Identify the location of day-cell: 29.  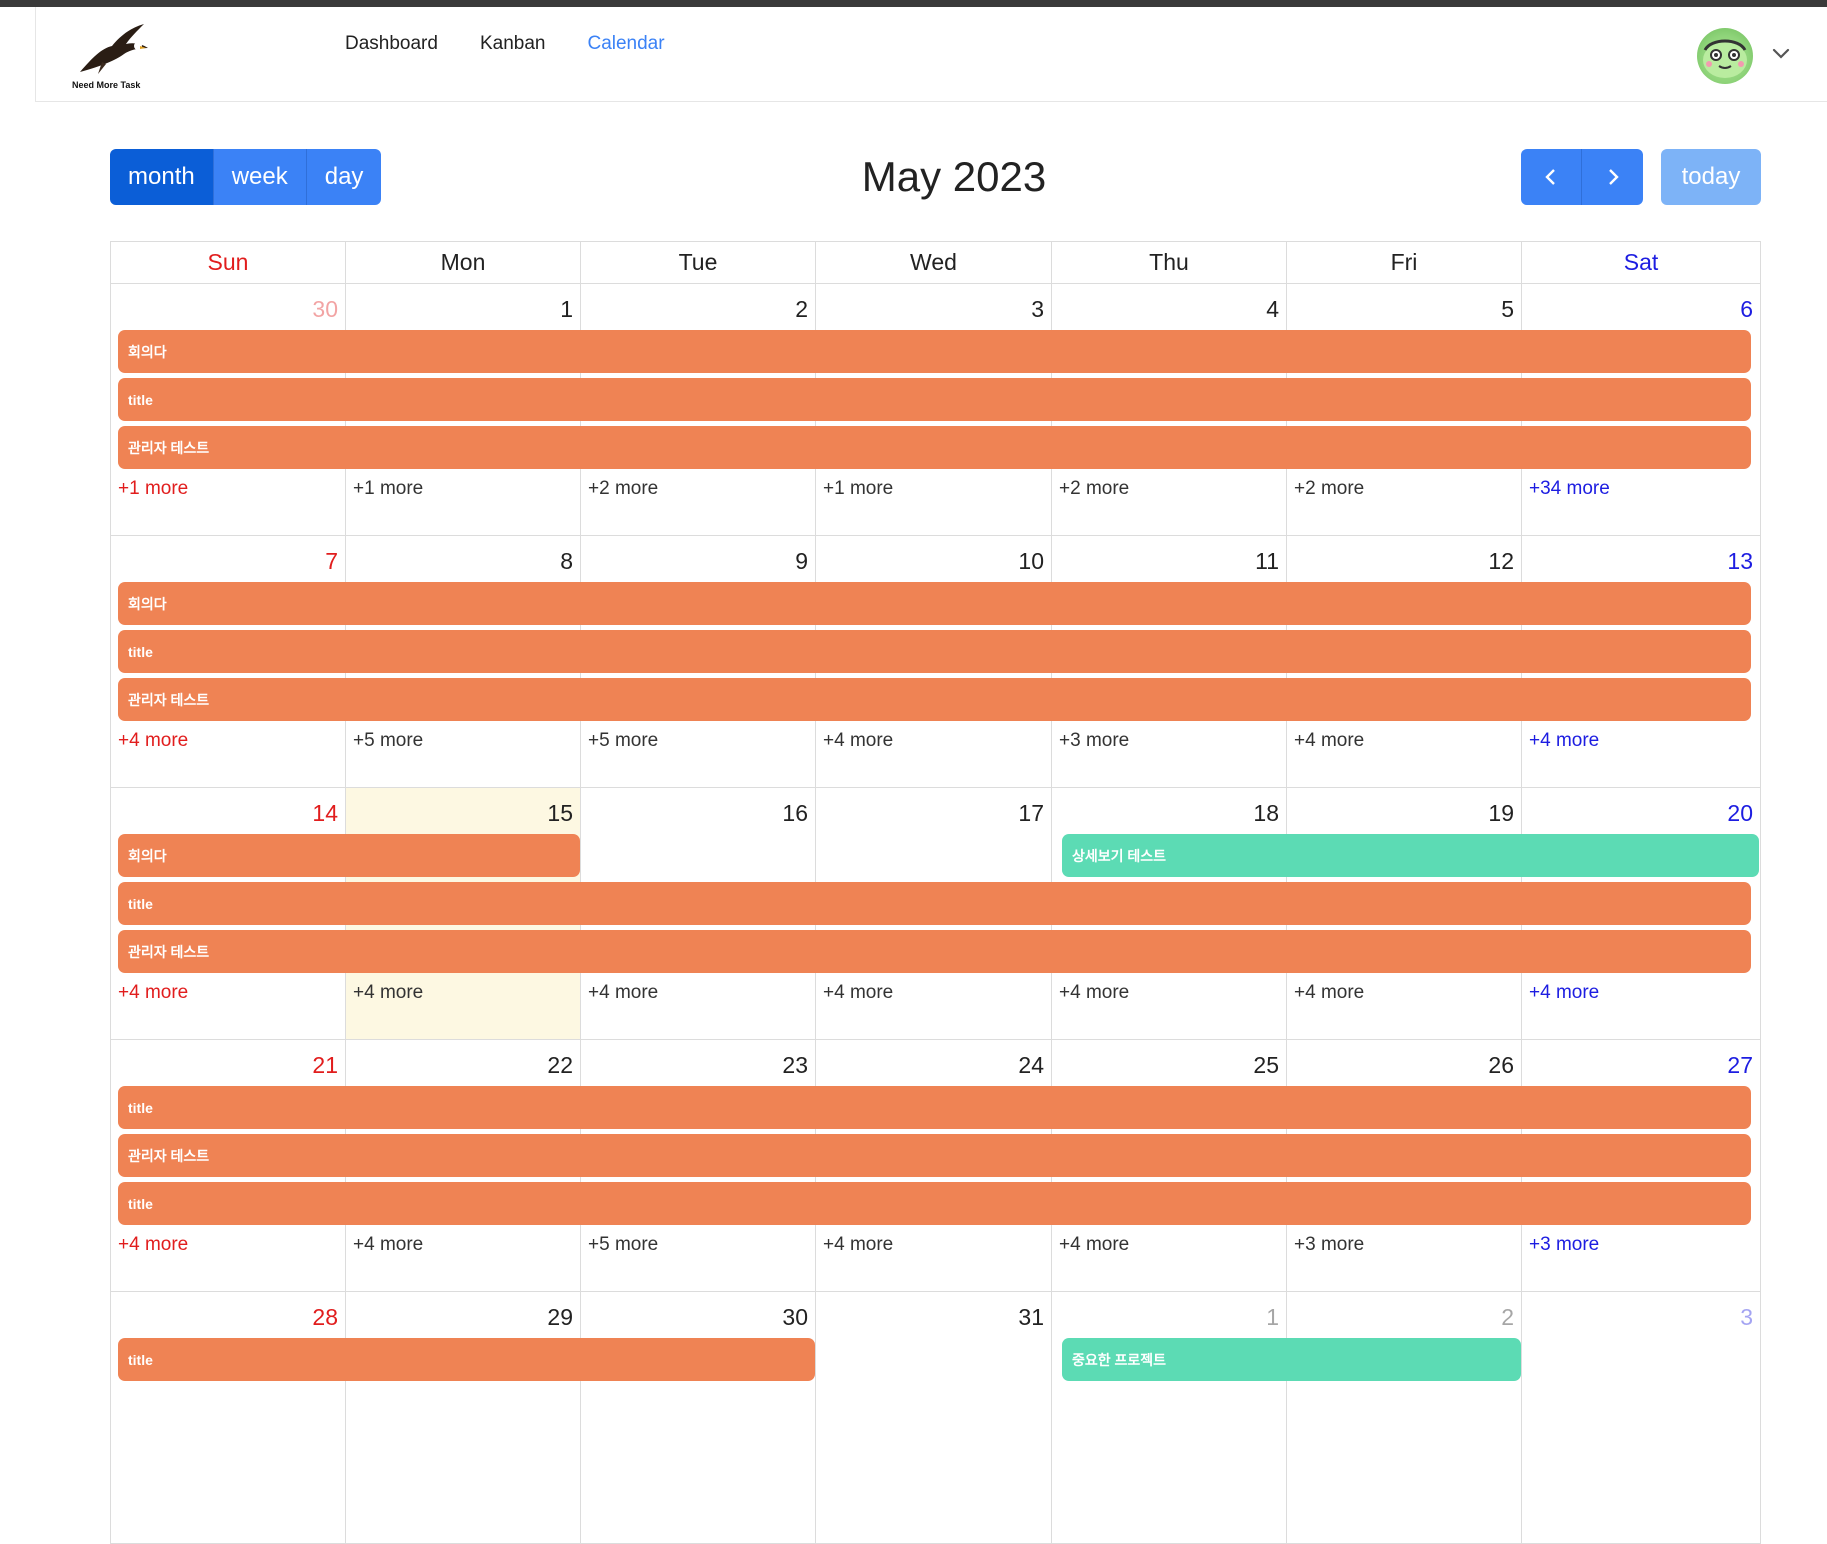
(463, 1418).